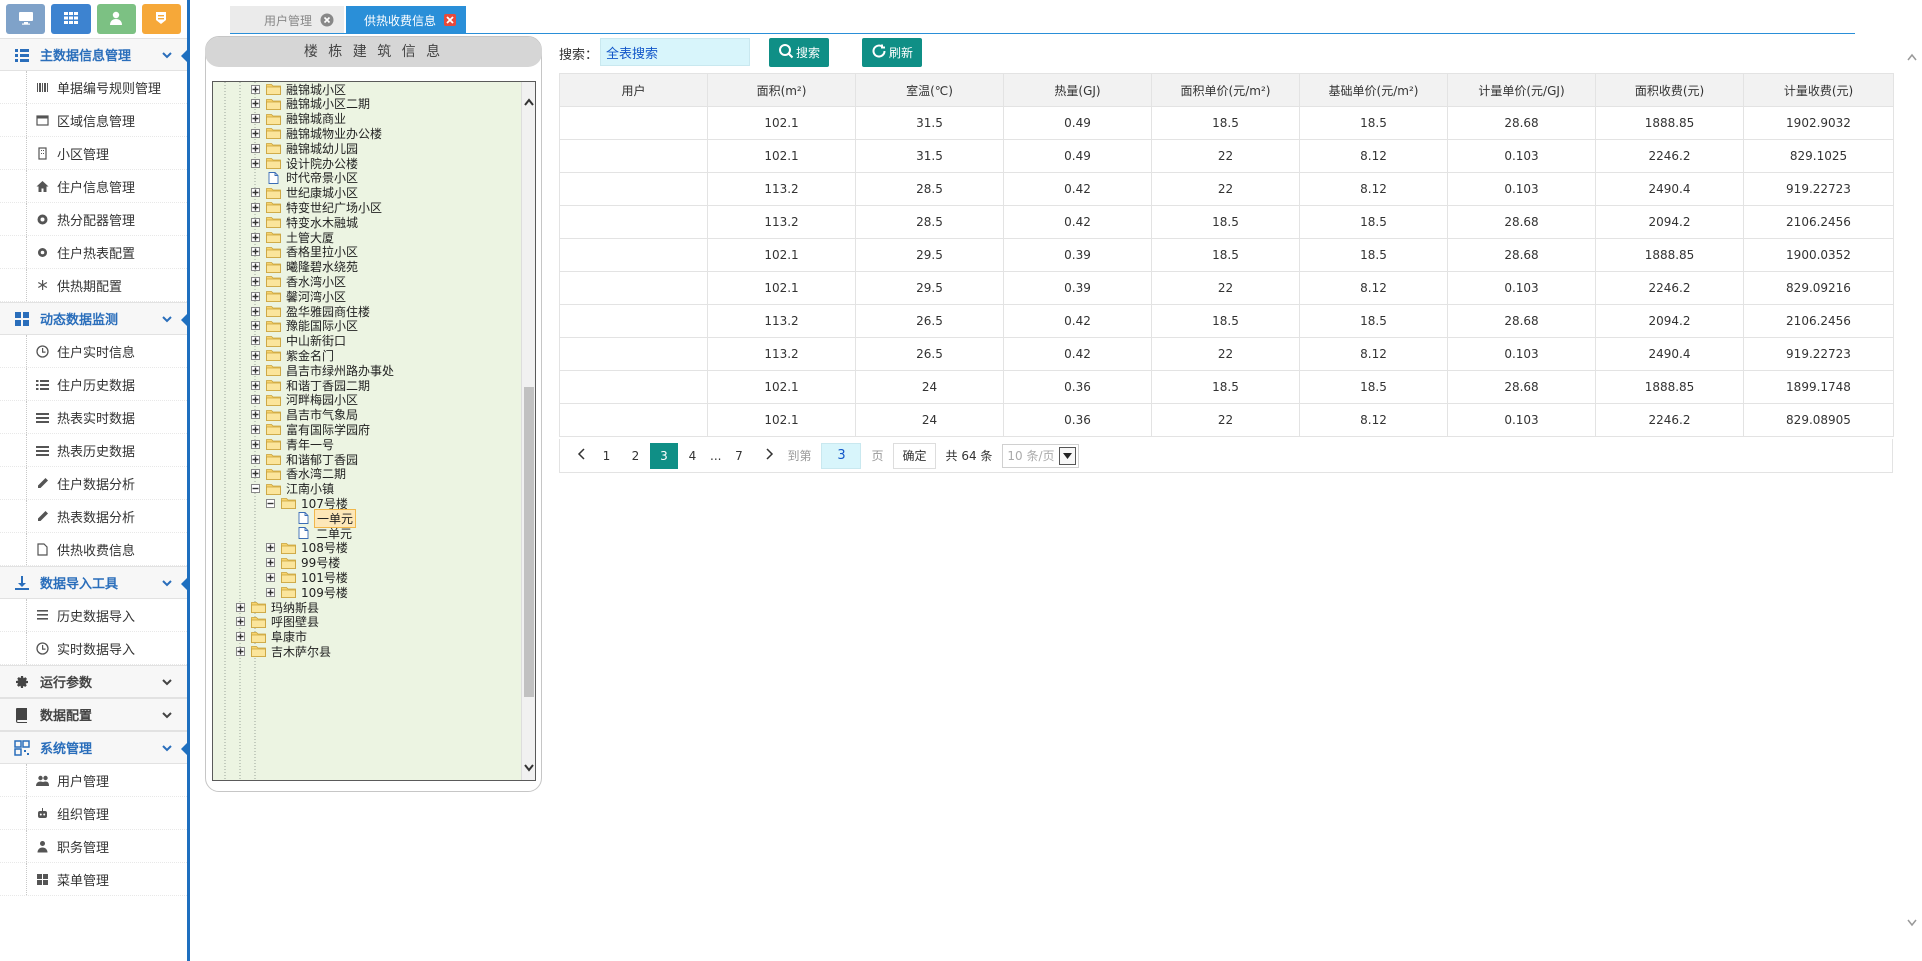 This screenshot has height=961, width=1922. I want to click on table-row: 113.2 28.5 0.42 22 8.12 0.103 2490.4 919.22723, so click(1226, 189).